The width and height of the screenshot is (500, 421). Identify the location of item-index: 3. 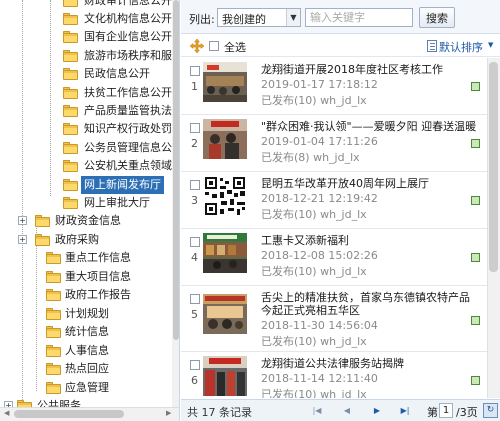
(194, 200).